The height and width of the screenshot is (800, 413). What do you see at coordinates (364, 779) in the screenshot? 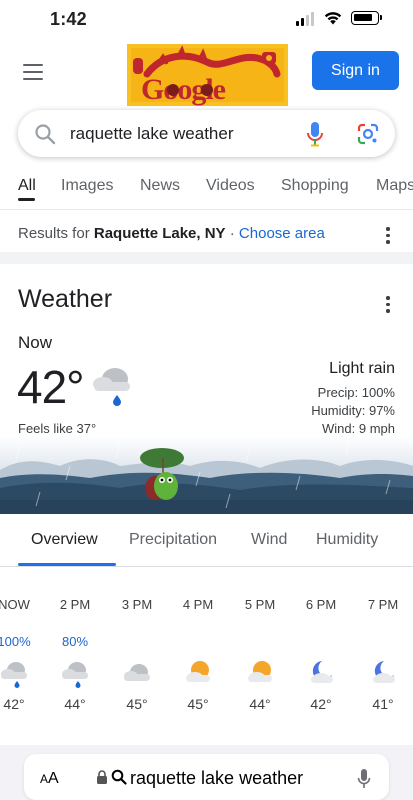
I see `dictation-mic-icon` at bounding box center [364, 779].